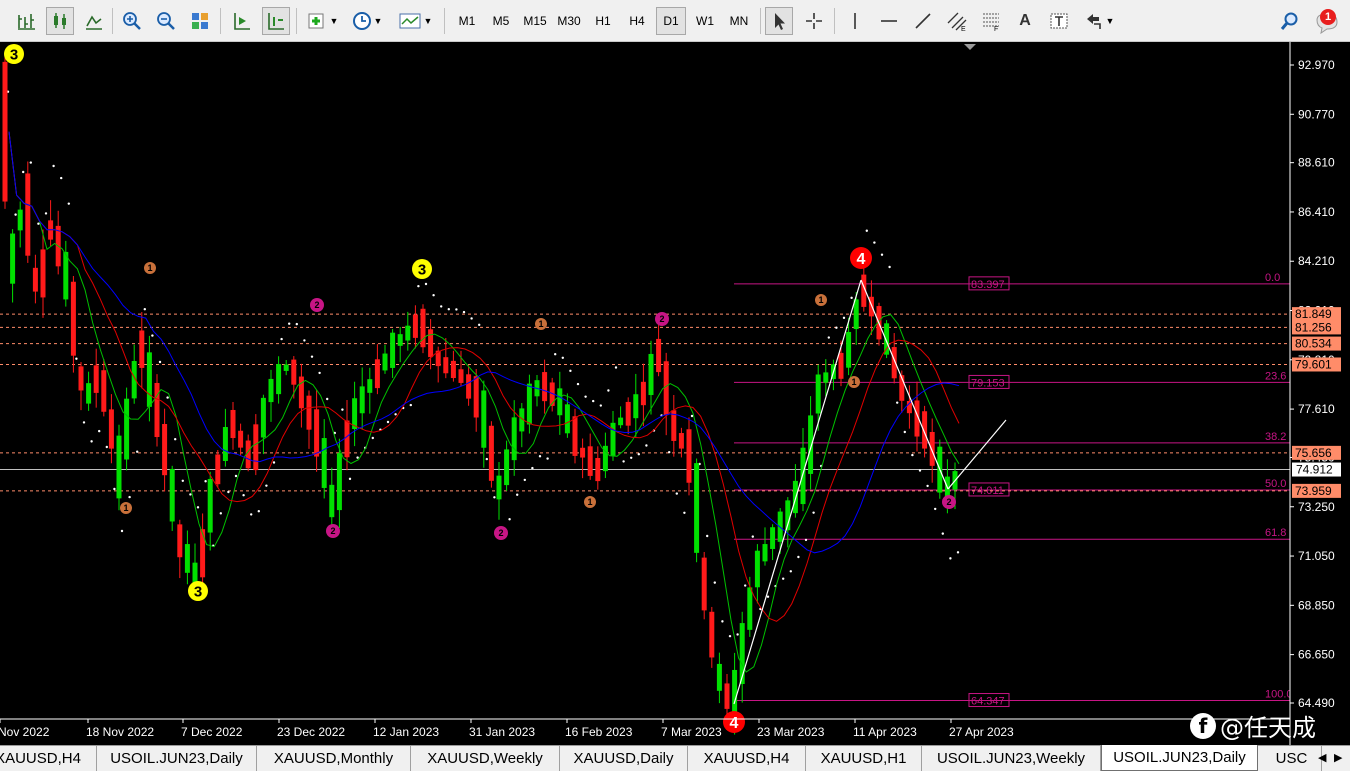 The height and width of the screenshot is (771, 1350). I want to click on chart-tab: XAUUSD,Weekly, so click(485, 758).